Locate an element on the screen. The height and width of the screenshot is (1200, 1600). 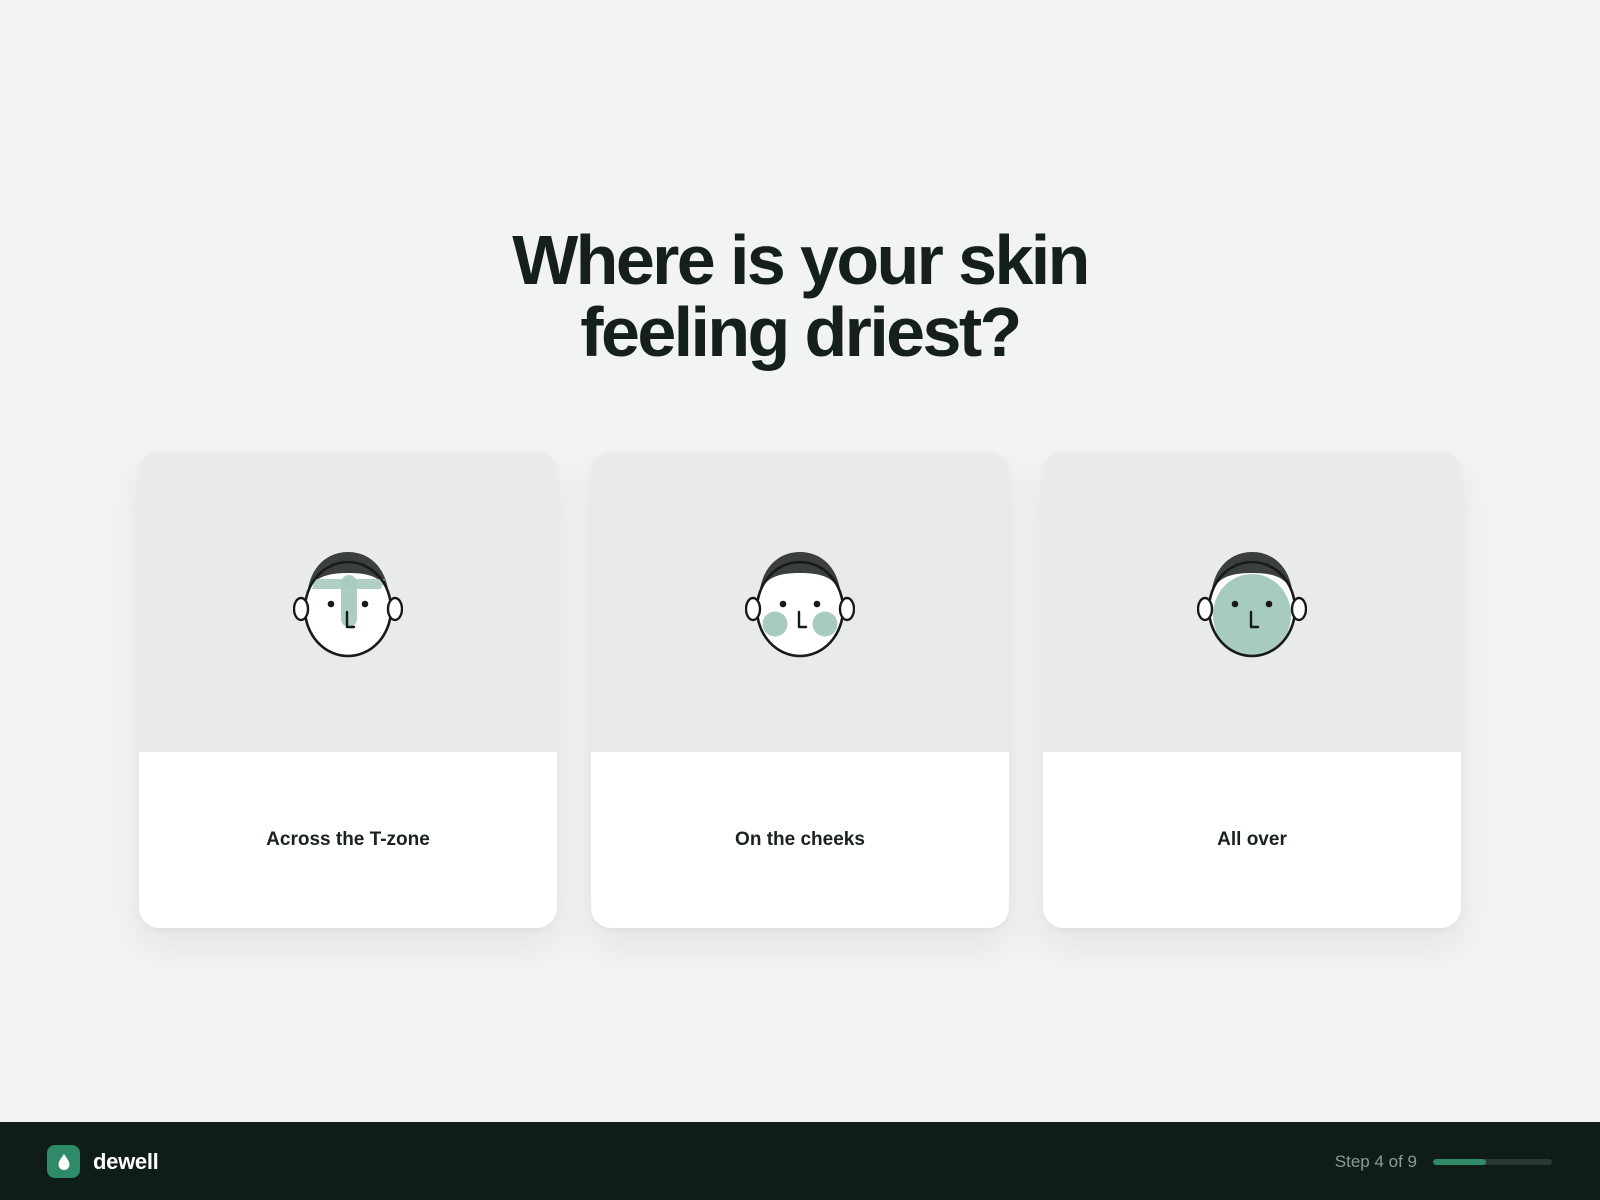
option-label: On the cheeks is located at coordinates (800, 839).